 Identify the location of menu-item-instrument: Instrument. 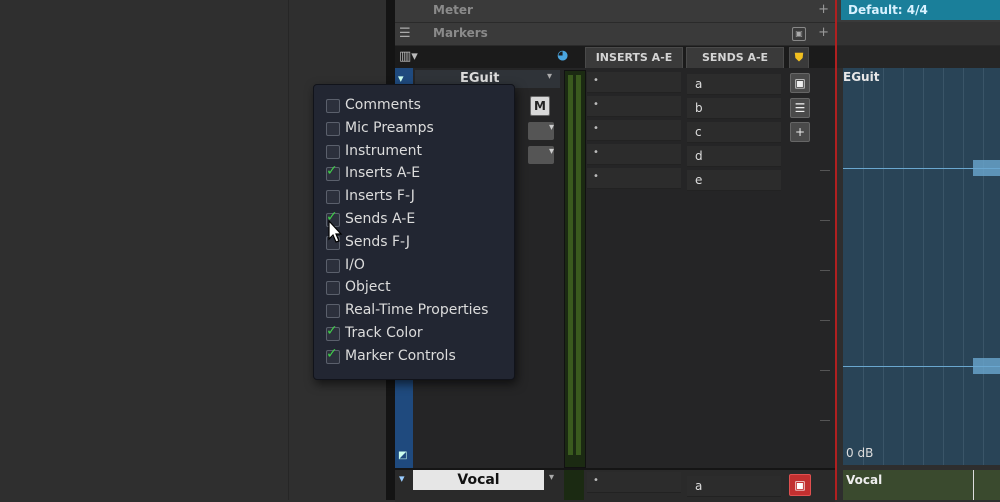
(414, 152).